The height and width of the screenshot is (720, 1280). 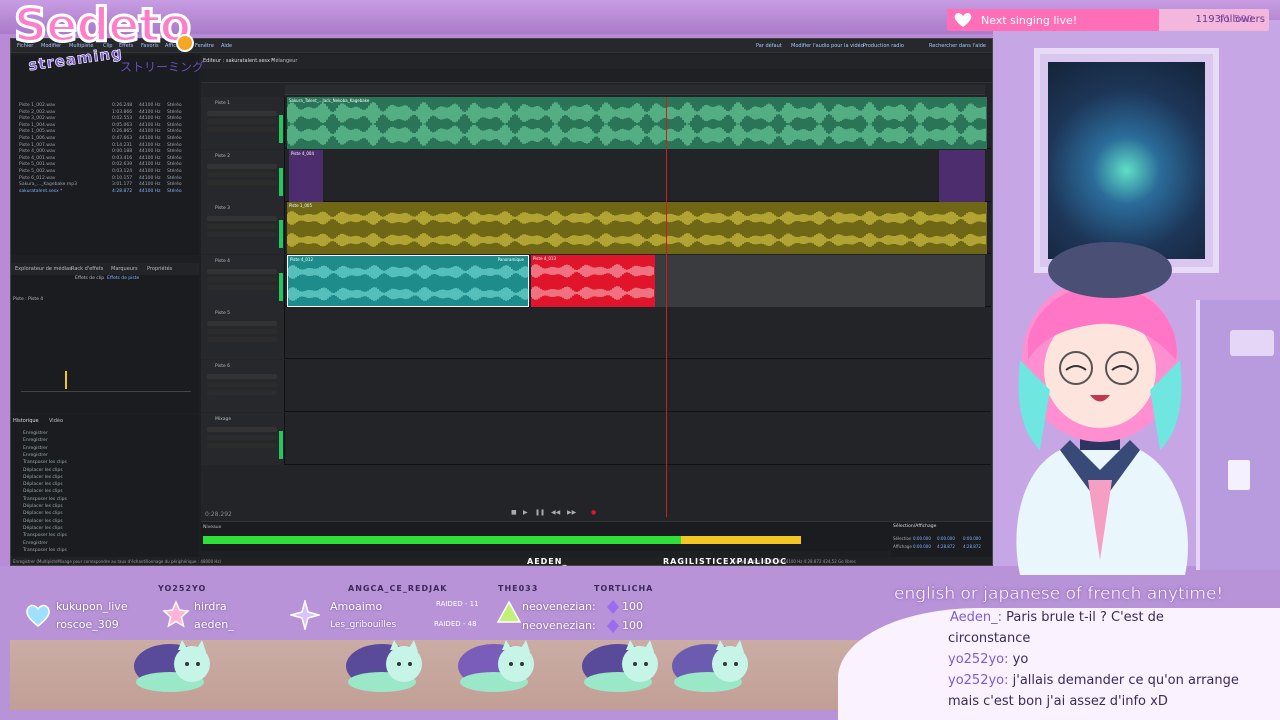 What do you see at coordinates (666, 307) in the screenshot?
I see `playhead` at bounding box center [666, 307].